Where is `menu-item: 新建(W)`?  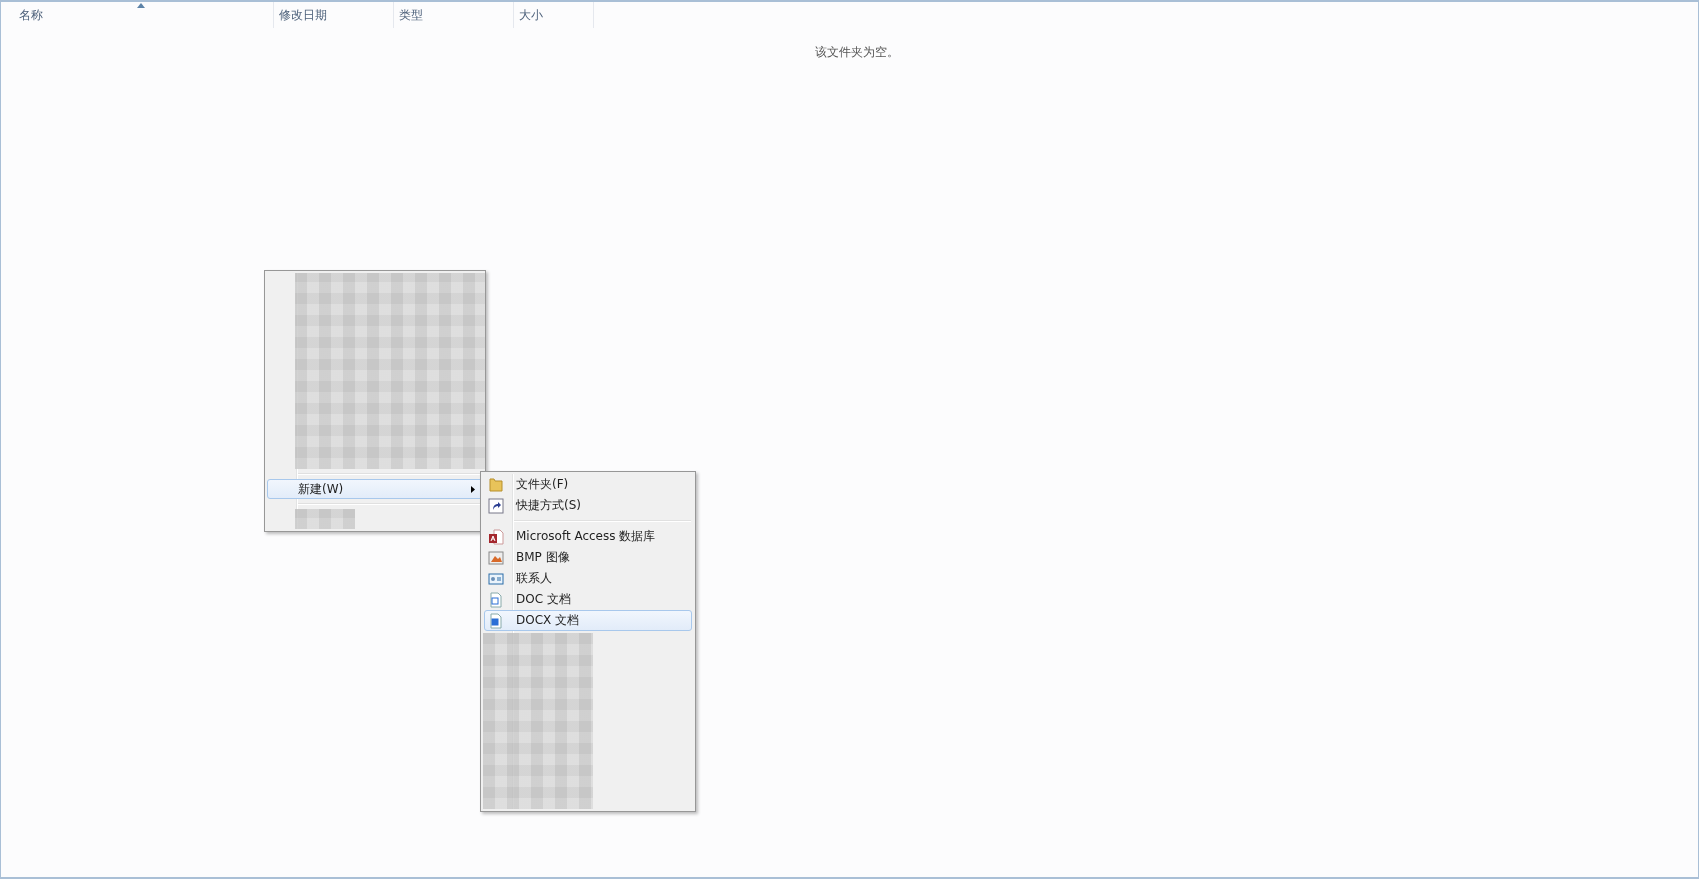
menu-item: 新建(W) is located at coordinates (375, 489).